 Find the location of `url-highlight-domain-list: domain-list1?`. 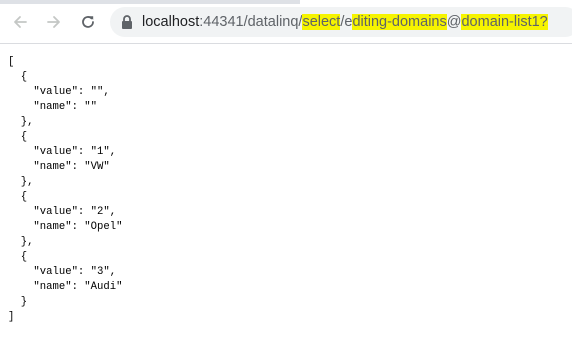

url-highlight-domain-list: domain-list1? is located at coordinates (504, 22).